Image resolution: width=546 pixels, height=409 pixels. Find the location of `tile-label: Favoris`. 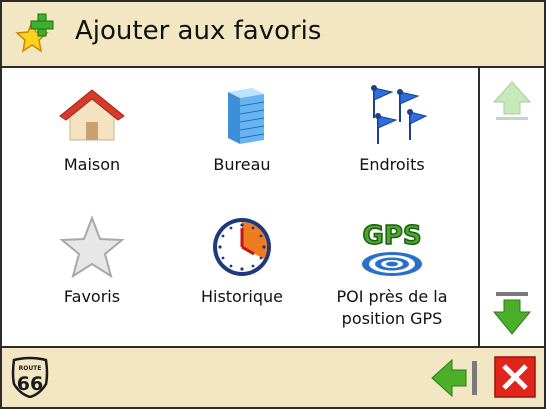

tile-label: Favoris is located at coordinates (92, 296).